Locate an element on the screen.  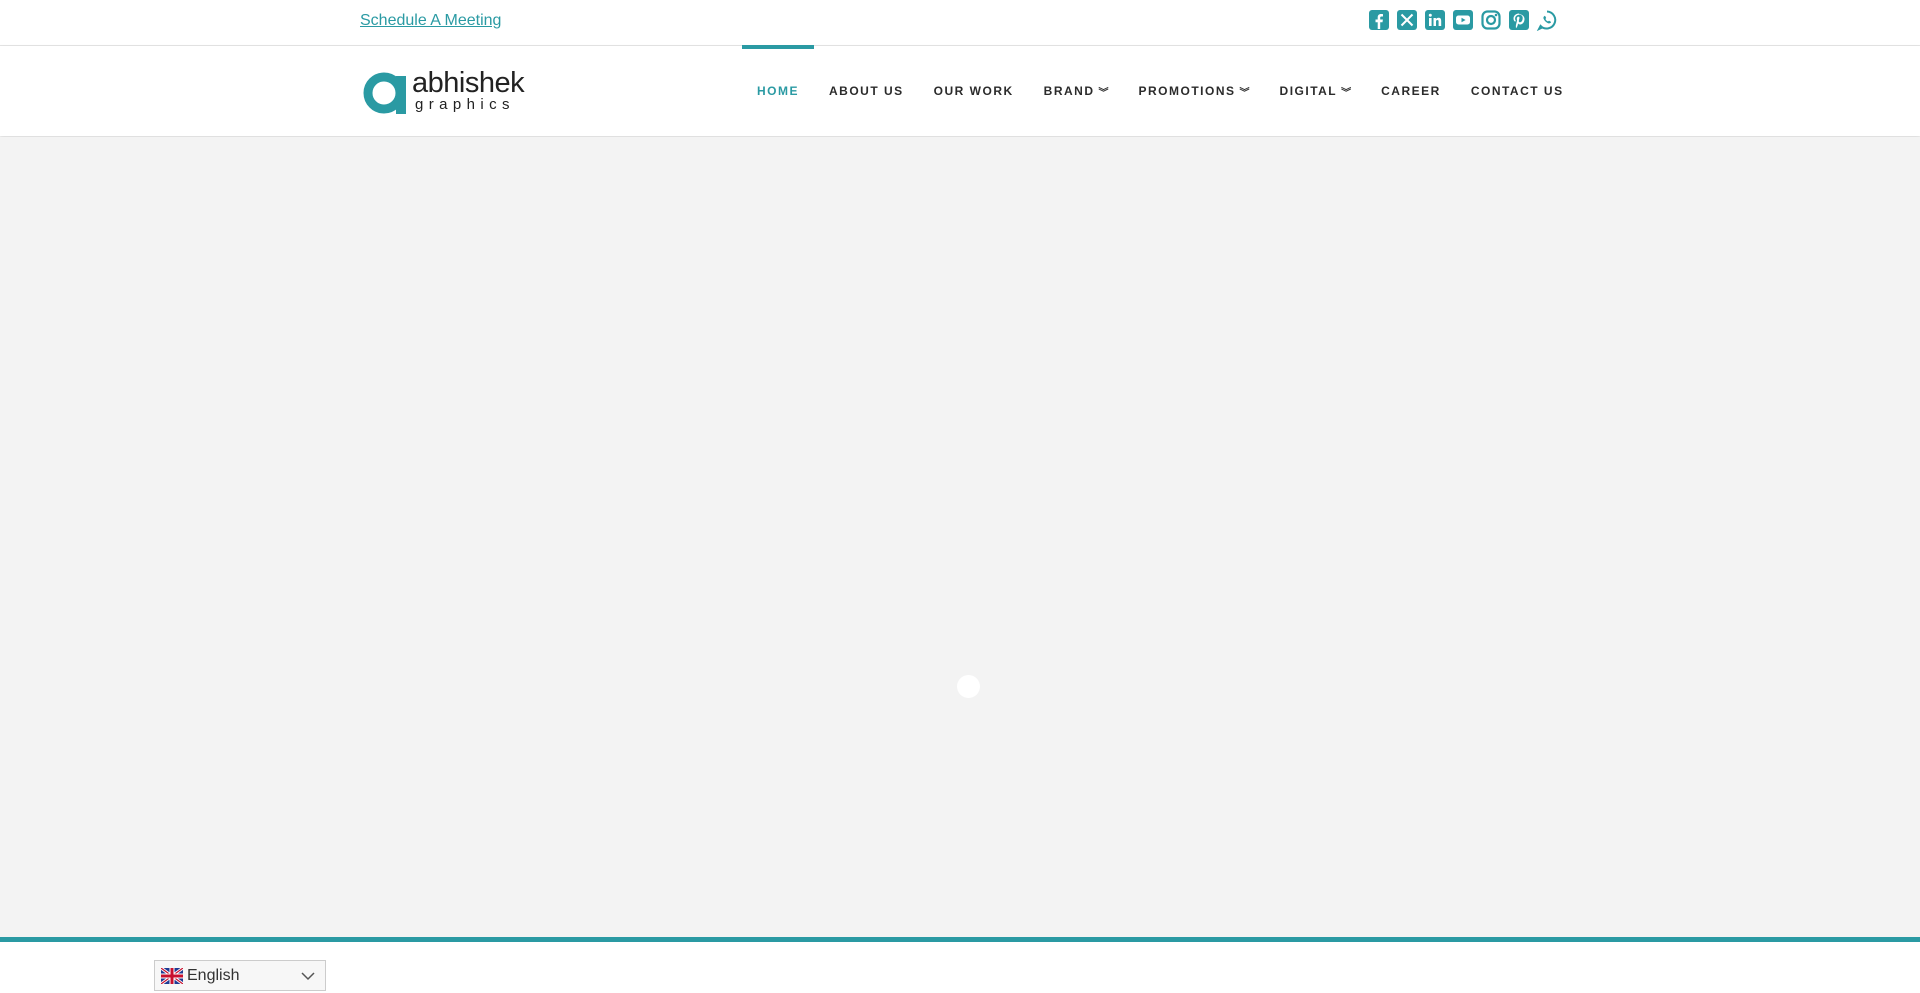
nav-item-contact-us: CONTACT US is located at coordinates (1517, 91).